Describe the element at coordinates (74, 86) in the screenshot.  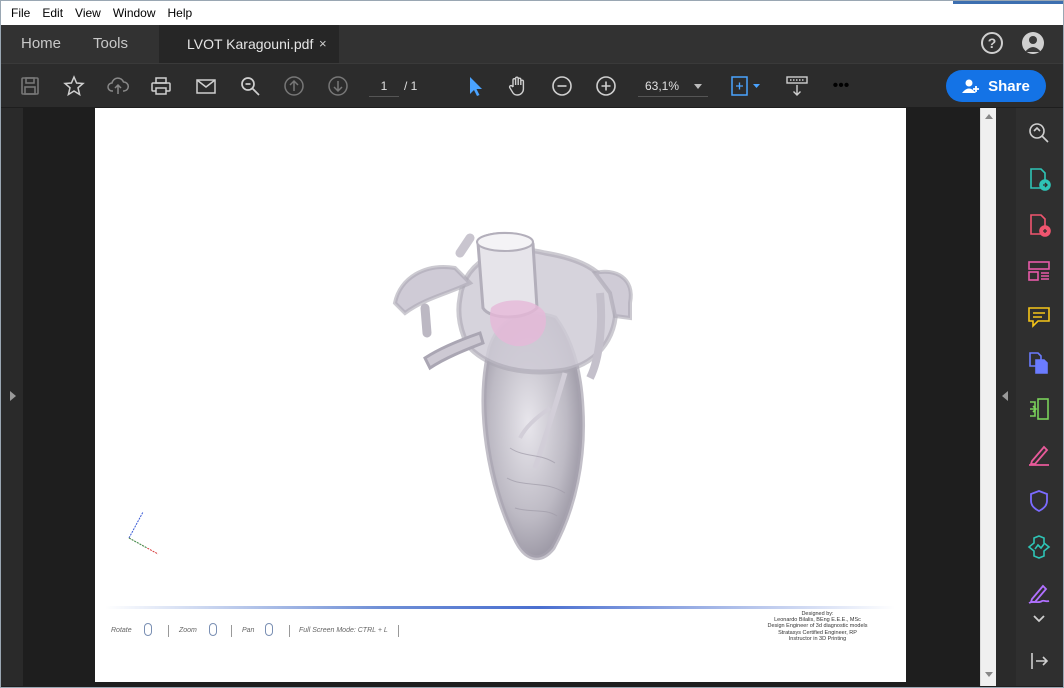
I see `bookmark-star-icon` at that location.